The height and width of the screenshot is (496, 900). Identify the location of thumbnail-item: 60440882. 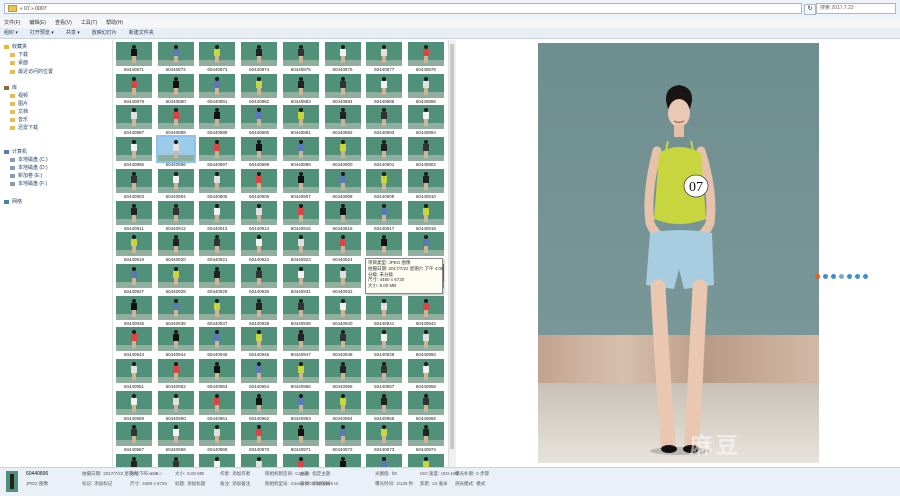
(259, 89).